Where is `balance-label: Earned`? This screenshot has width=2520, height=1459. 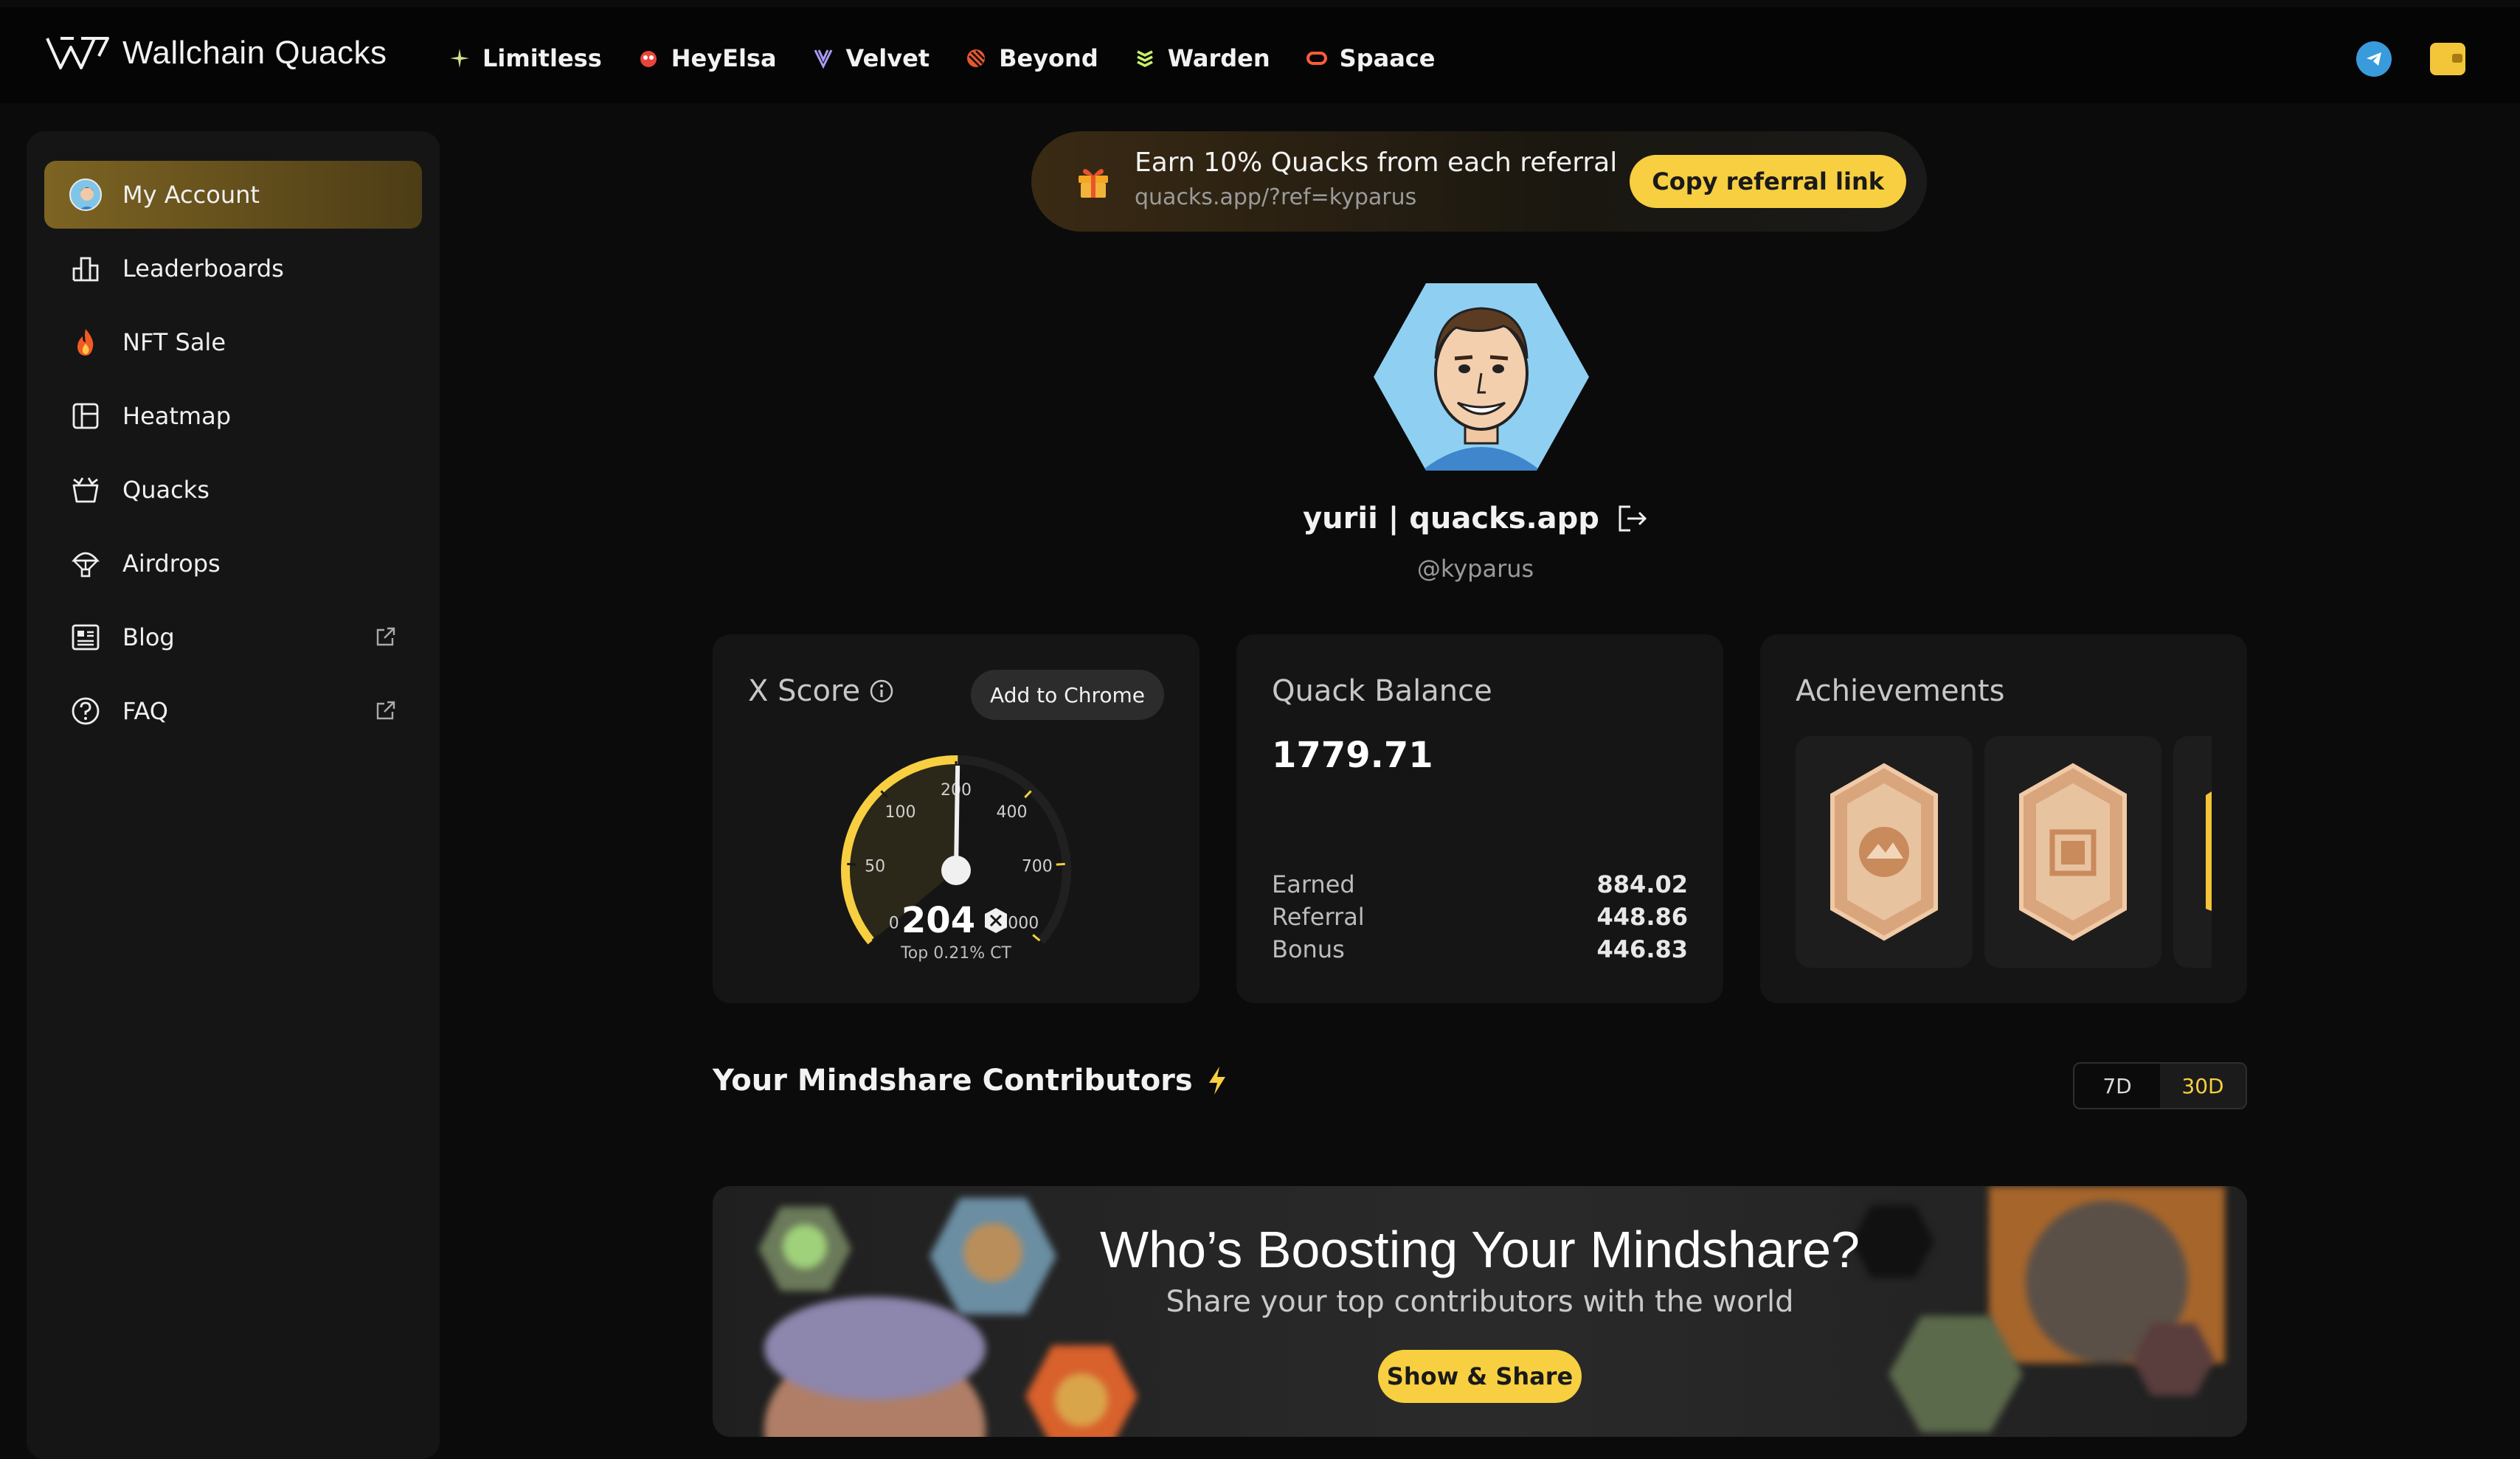 balance-label: Earned is located at coordinates (1314, 884).